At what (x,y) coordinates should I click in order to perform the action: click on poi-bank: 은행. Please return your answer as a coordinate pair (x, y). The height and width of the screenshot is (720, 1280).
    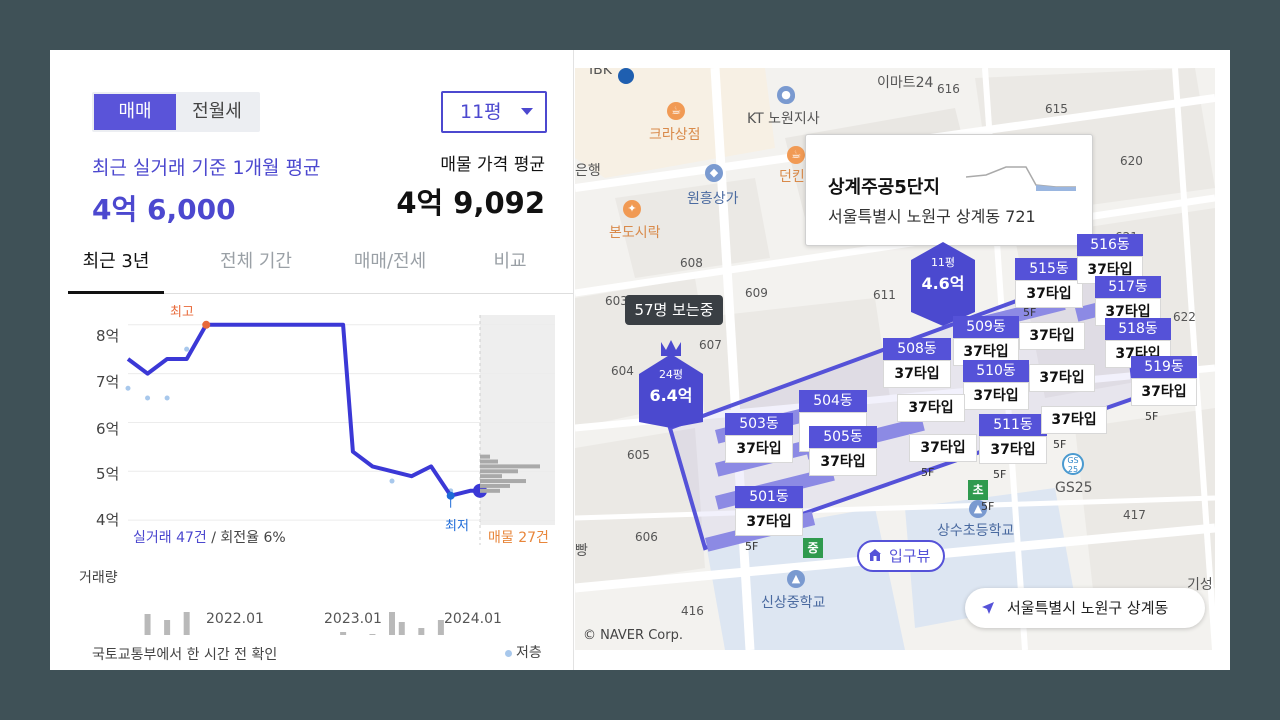
    Looking at the image, I should click on (588, 170).